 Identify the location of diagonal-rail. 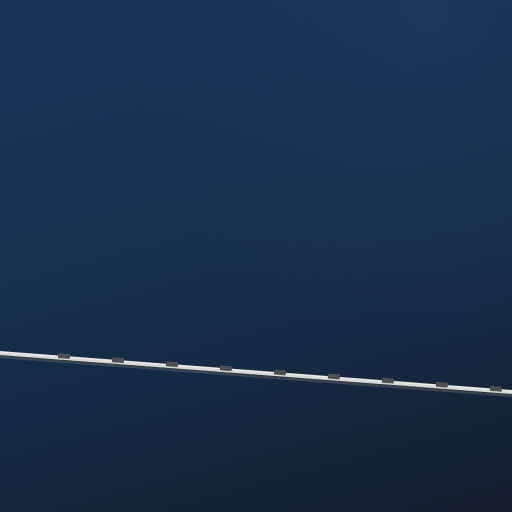
(256, 374).